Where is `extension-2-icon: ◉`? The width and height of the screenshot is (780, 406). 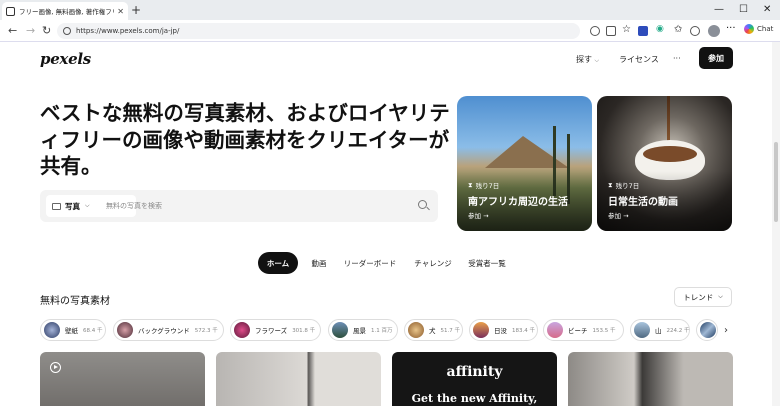 extension-2-icon: ◉ is located at coordinates (661, 29).